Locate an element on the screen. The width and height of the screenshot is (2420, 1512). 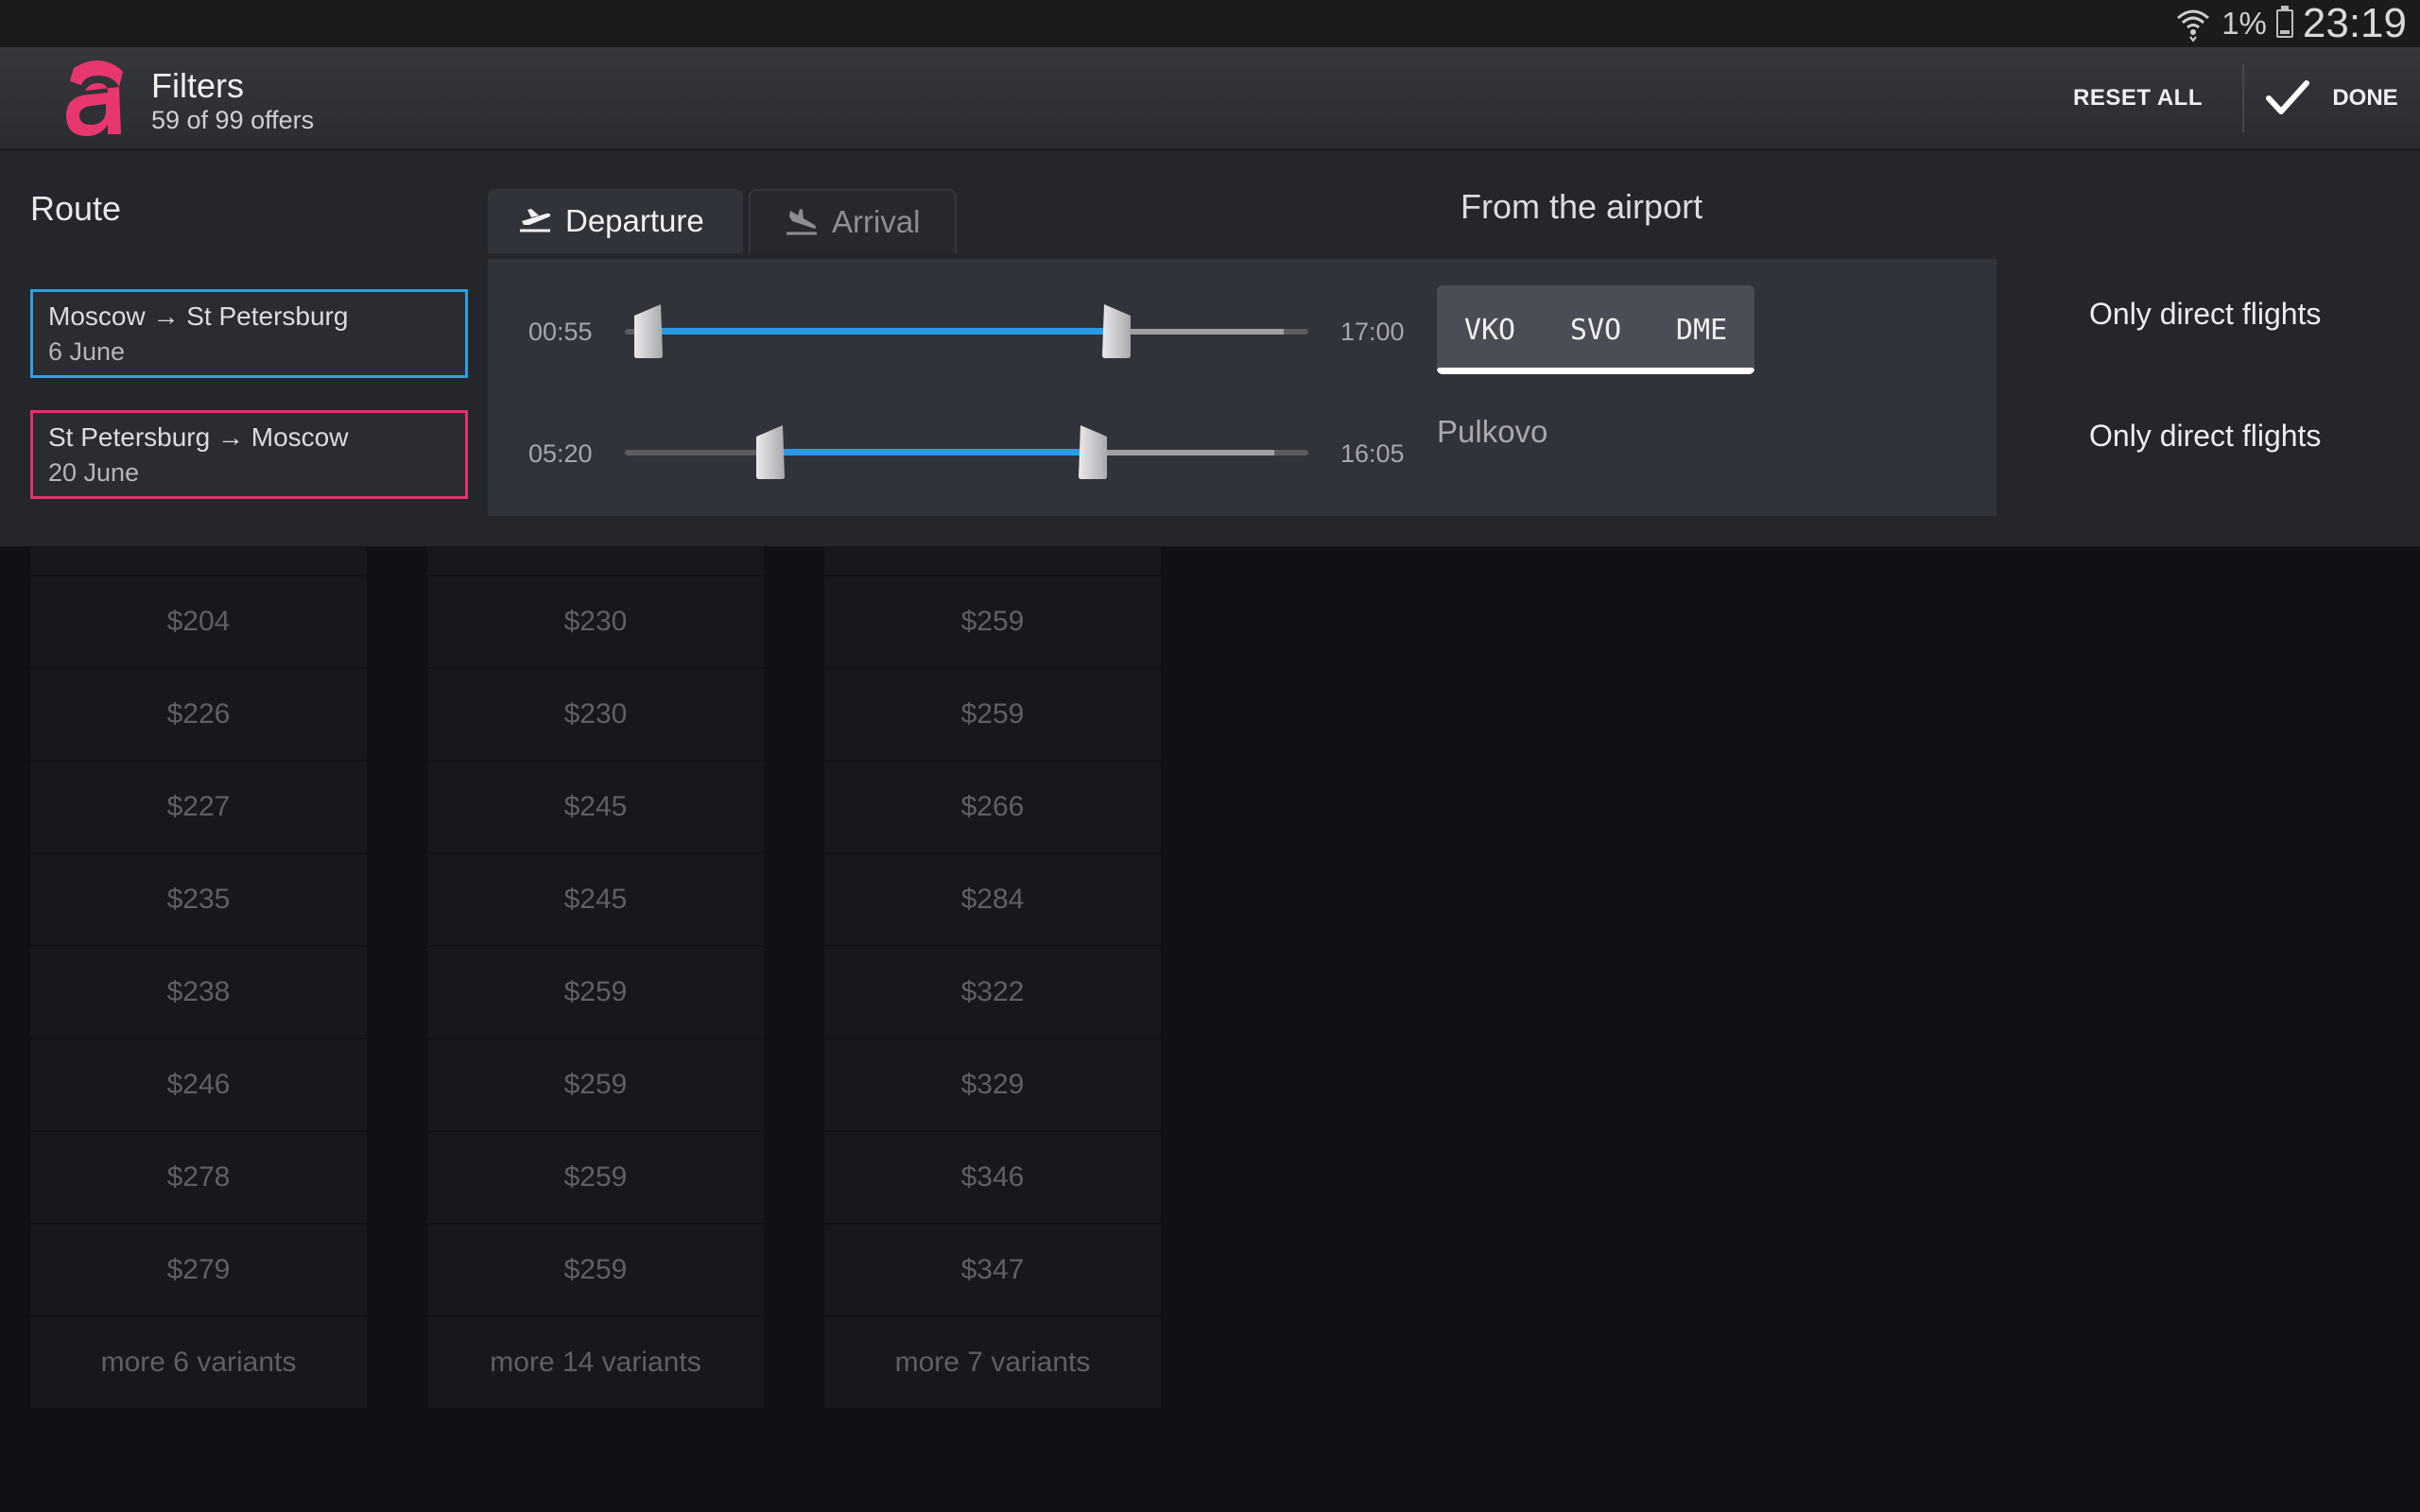
offers-count: 59 of 99 offers is located at coordinates (233, 120).